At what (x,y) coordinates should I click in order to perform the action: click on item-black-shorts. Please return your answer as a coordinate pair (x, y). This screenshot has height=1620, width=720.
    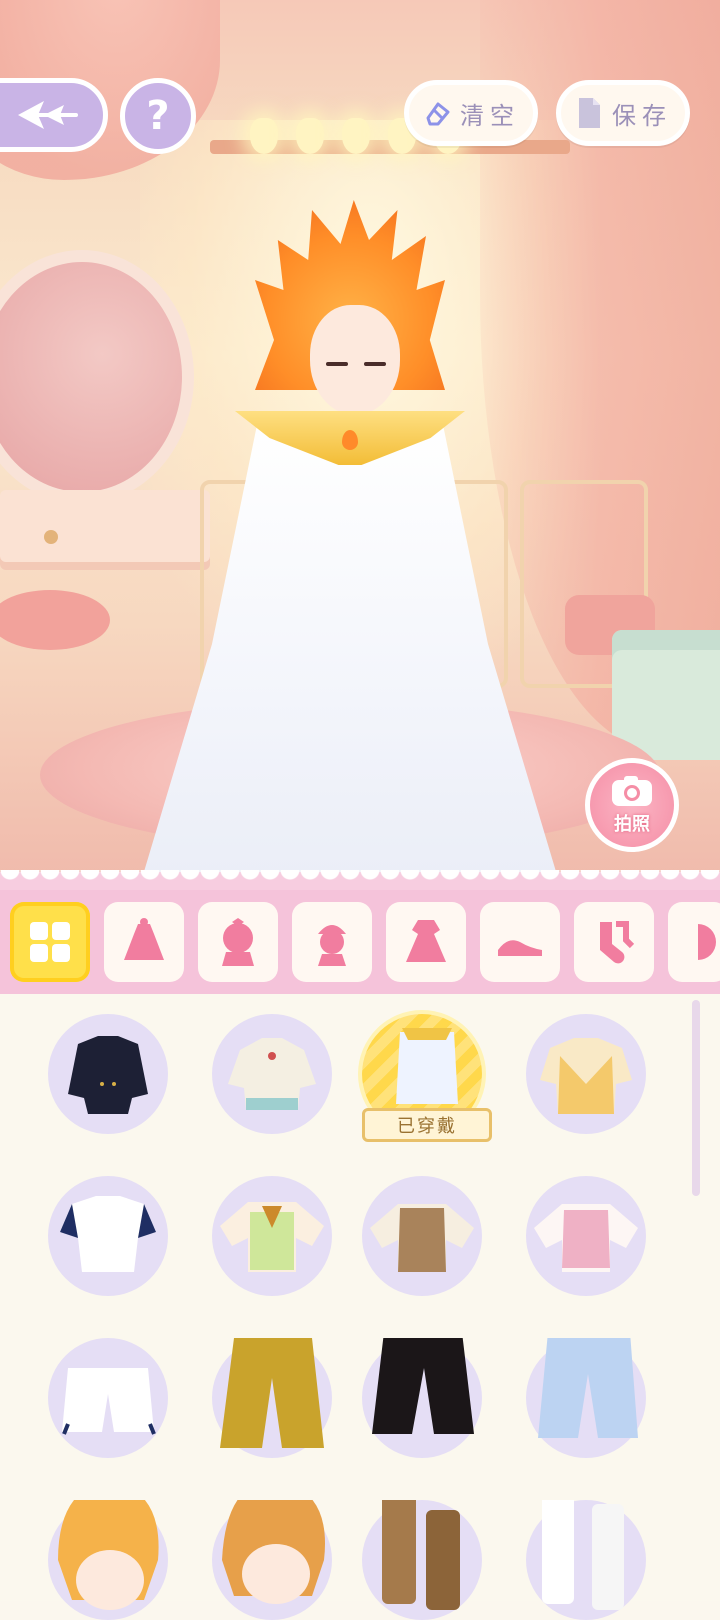
    Looking at the image, I should click on (422, 1398).